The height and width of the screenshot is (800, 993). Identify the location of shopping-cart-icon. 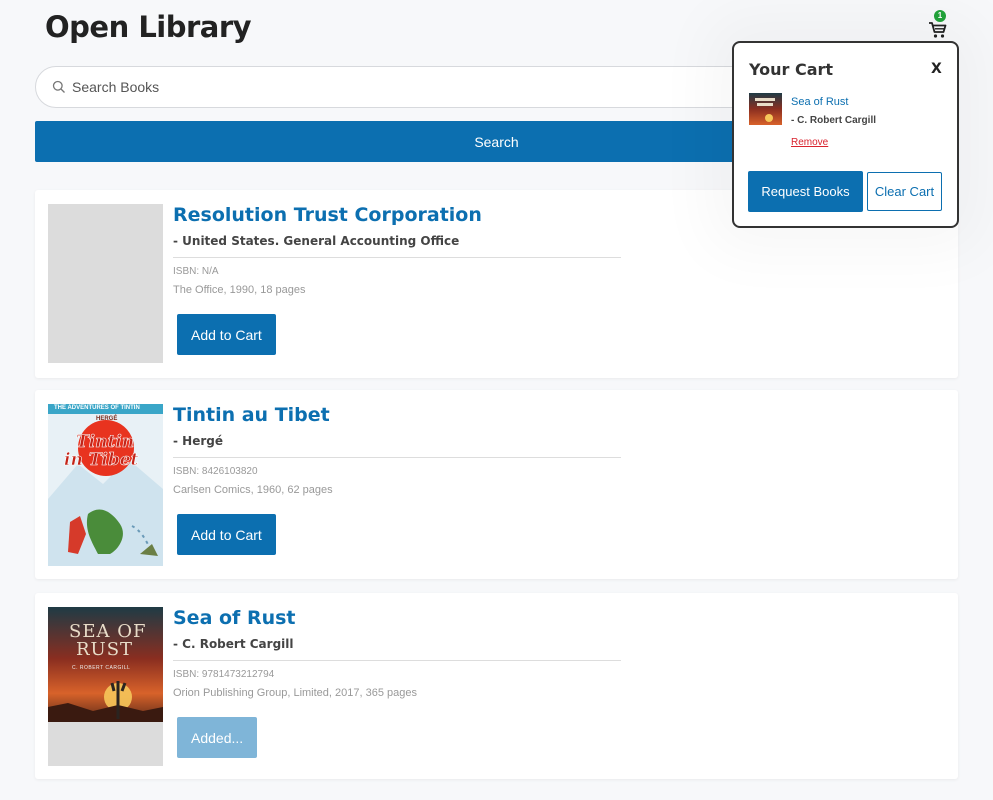
(938, 30).